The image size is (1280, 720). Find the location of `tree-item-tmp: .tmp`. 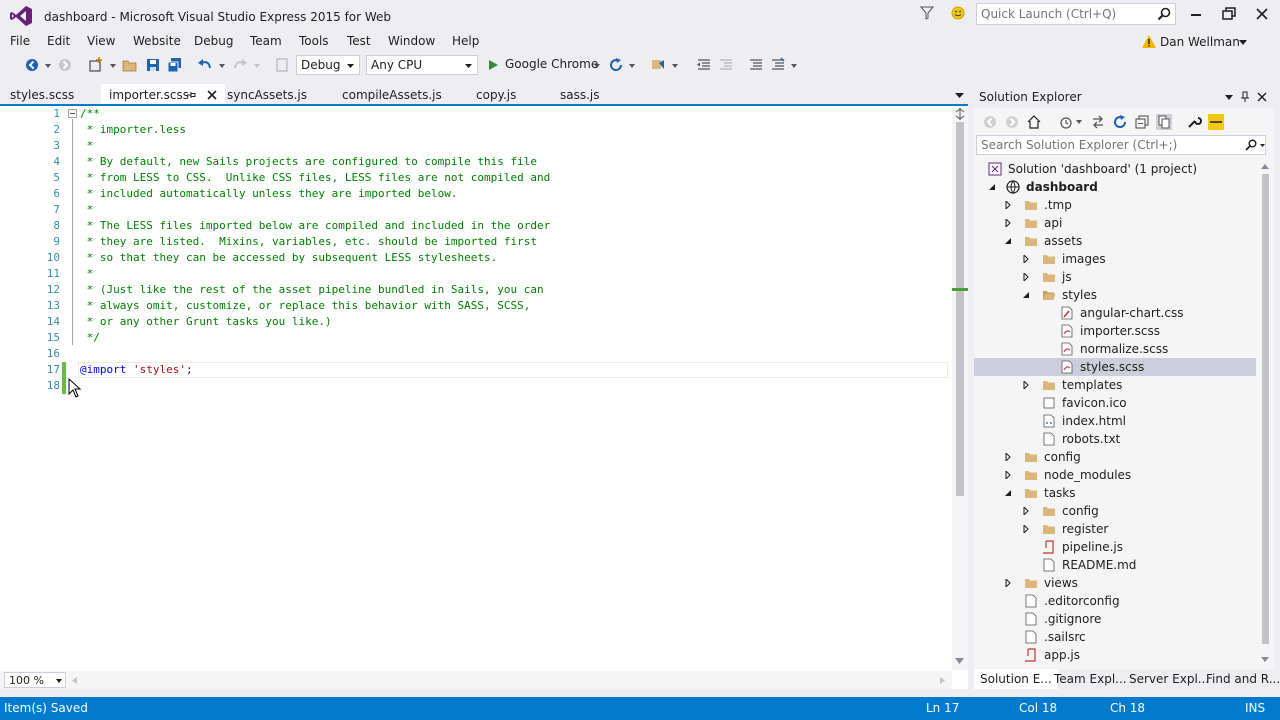

tree-item-tmp: .tmp is located at coordinates (1115, 205).